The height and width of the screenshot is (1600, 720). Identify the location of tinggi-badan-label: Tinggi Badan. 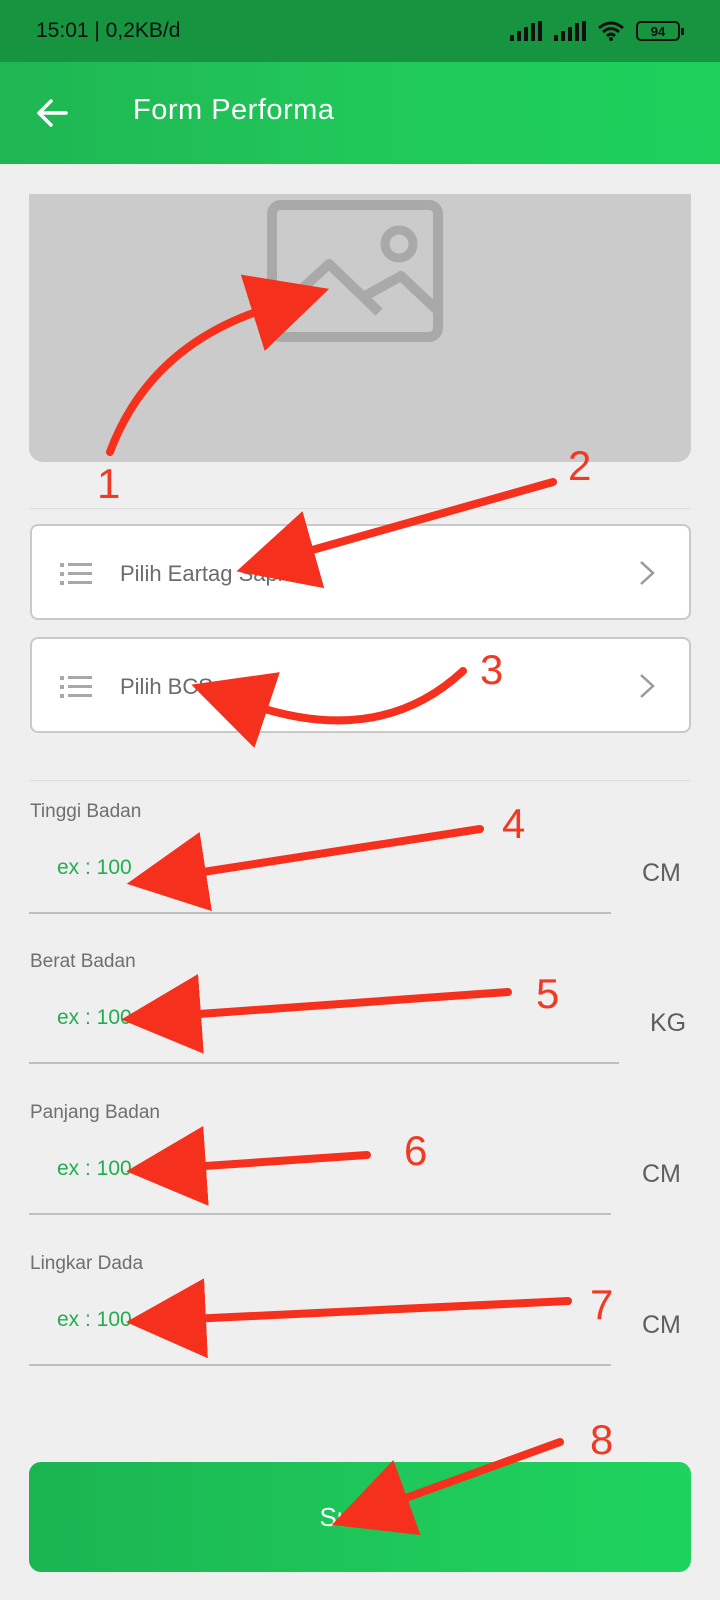
(86, 811).